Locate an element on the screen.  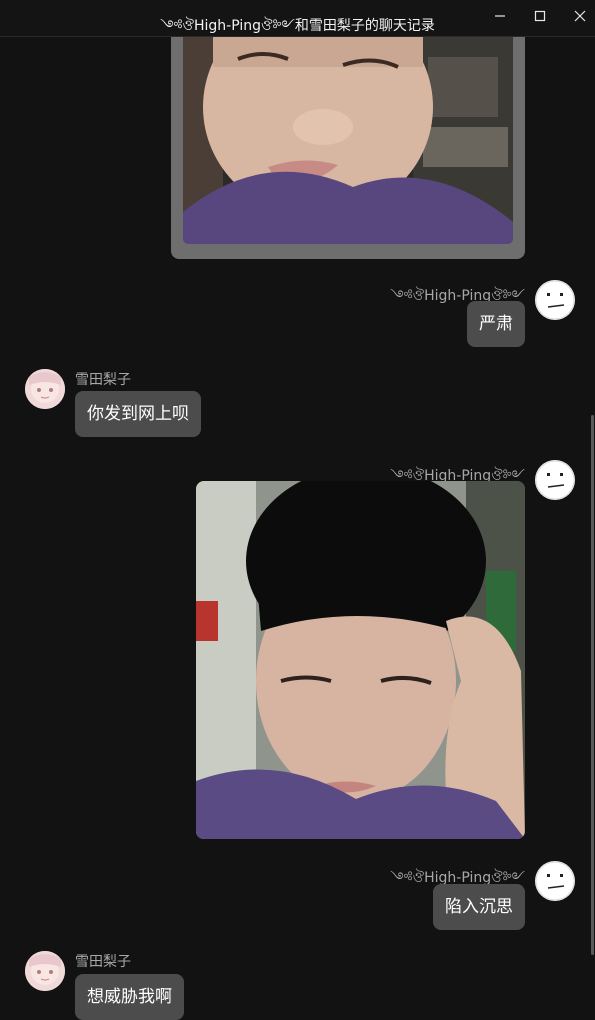
message-bubble: 想威胁我啊 is located at coordinates (129, 997).